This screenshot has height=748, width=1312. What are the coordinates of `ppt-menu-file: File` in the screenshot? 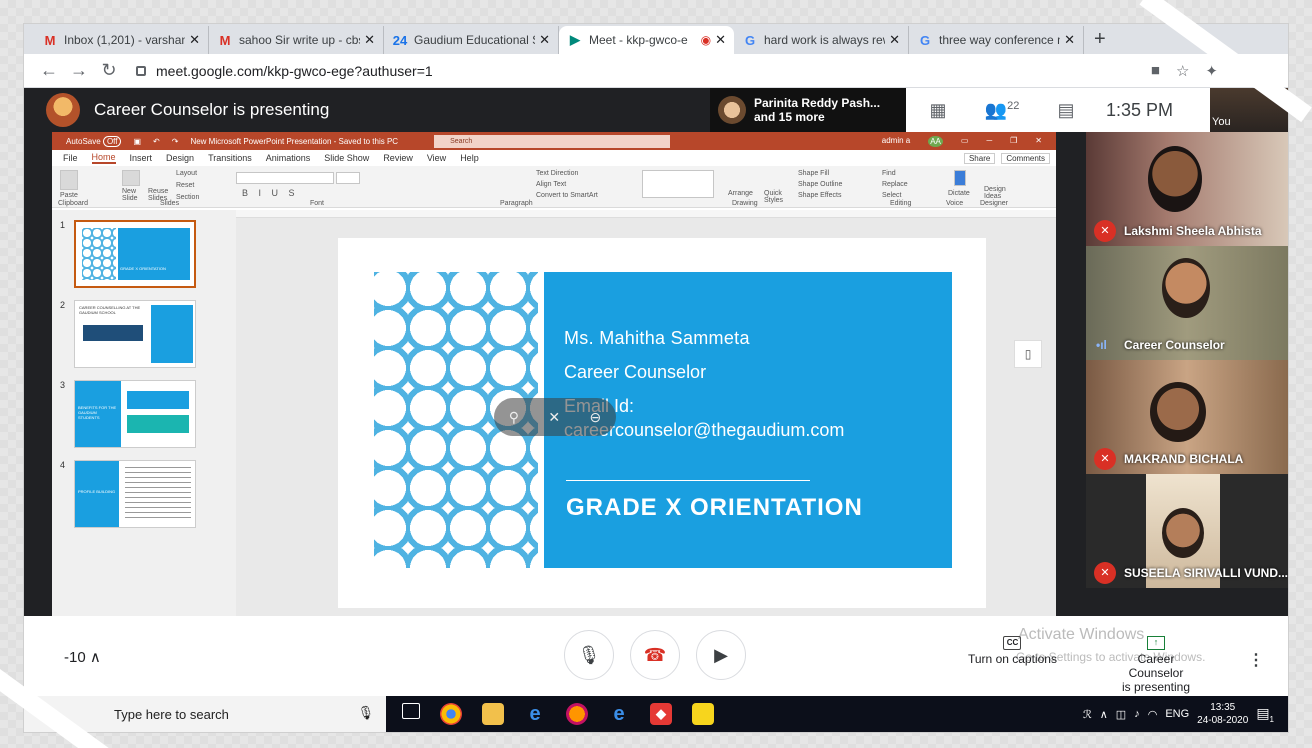 It's located at (70, 158).